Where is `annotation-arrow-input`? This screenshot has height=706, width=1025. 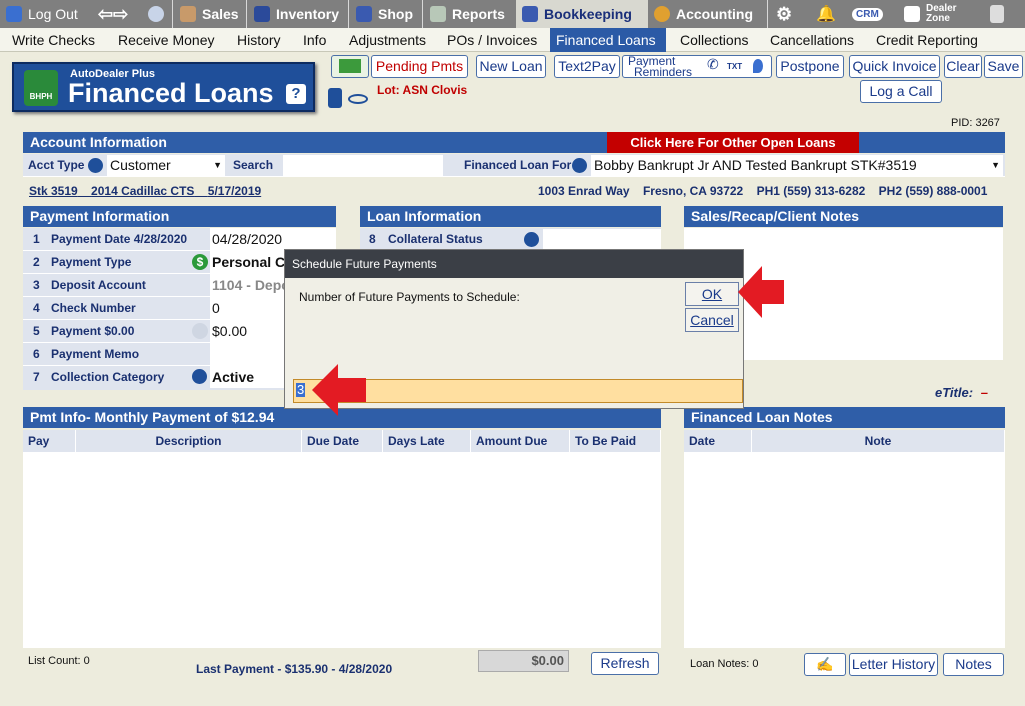 annotation-arrow-input is located at coordinates (339, 390).